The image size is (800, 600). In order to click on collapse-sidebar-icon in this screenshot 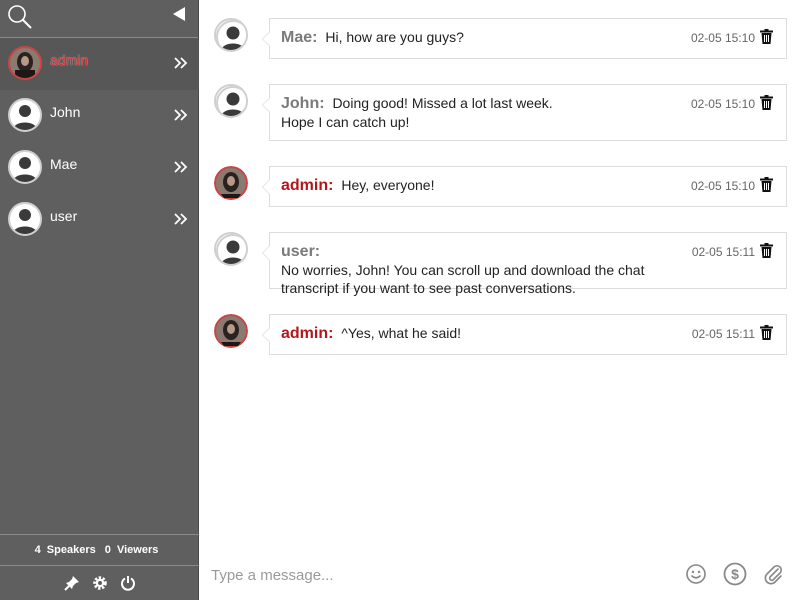, I will do `click(179, 14)`.